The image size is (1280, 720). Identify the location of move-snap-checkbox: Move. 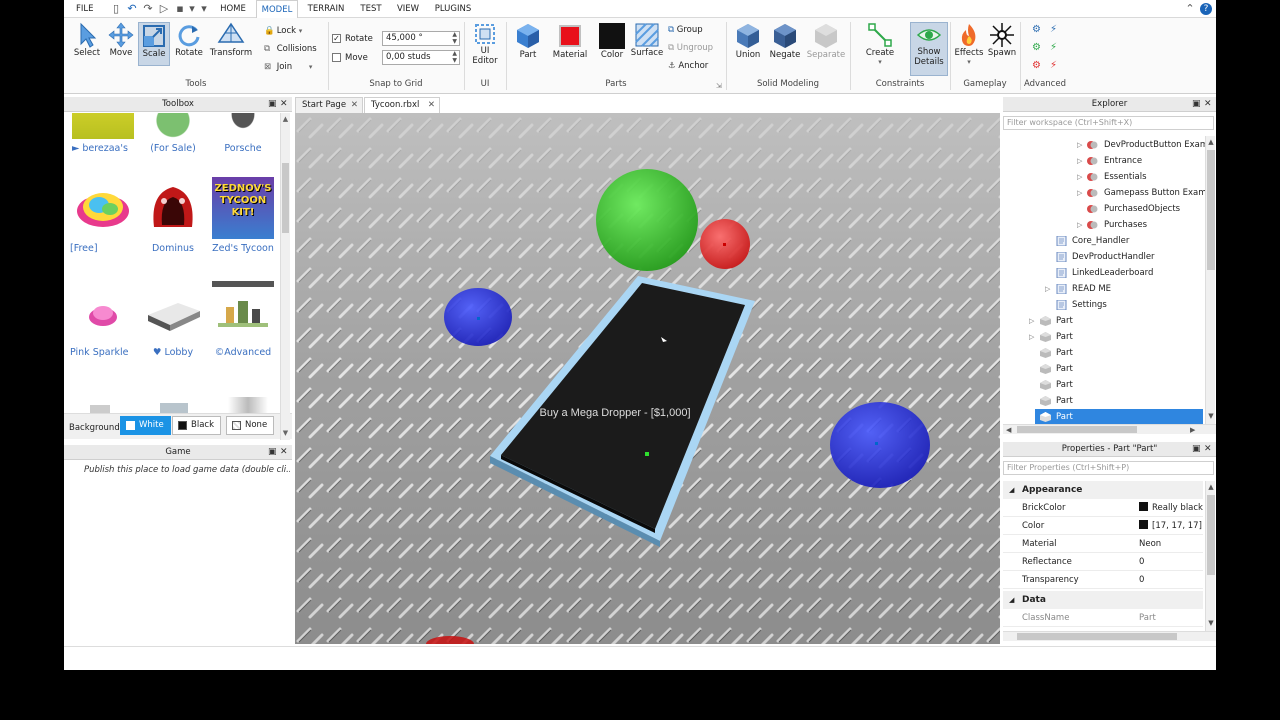
(350, 58).